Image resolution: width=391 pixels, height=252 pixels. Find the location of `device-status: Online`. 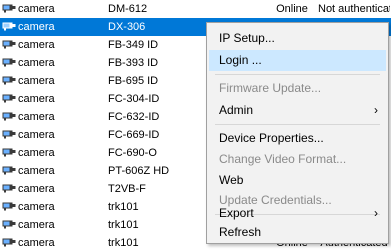

device-status: Online is located at coordinates (292, 9).